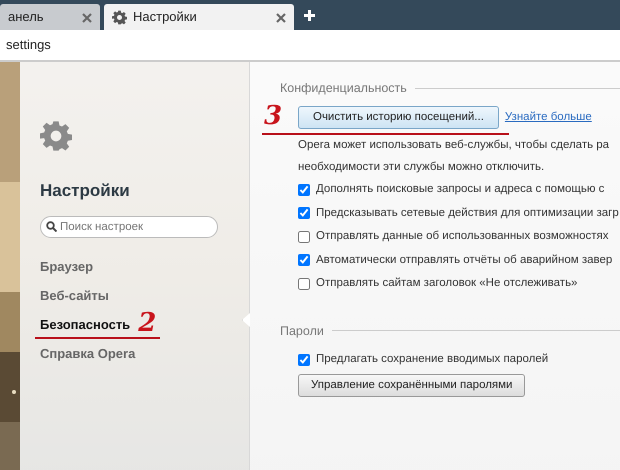  What do you see at coordinates (454, 145) in the screenshot?
I see `description-text: Opera может использовать веб-службы, чтобы сделать ра` at bounding box center [454, 145].